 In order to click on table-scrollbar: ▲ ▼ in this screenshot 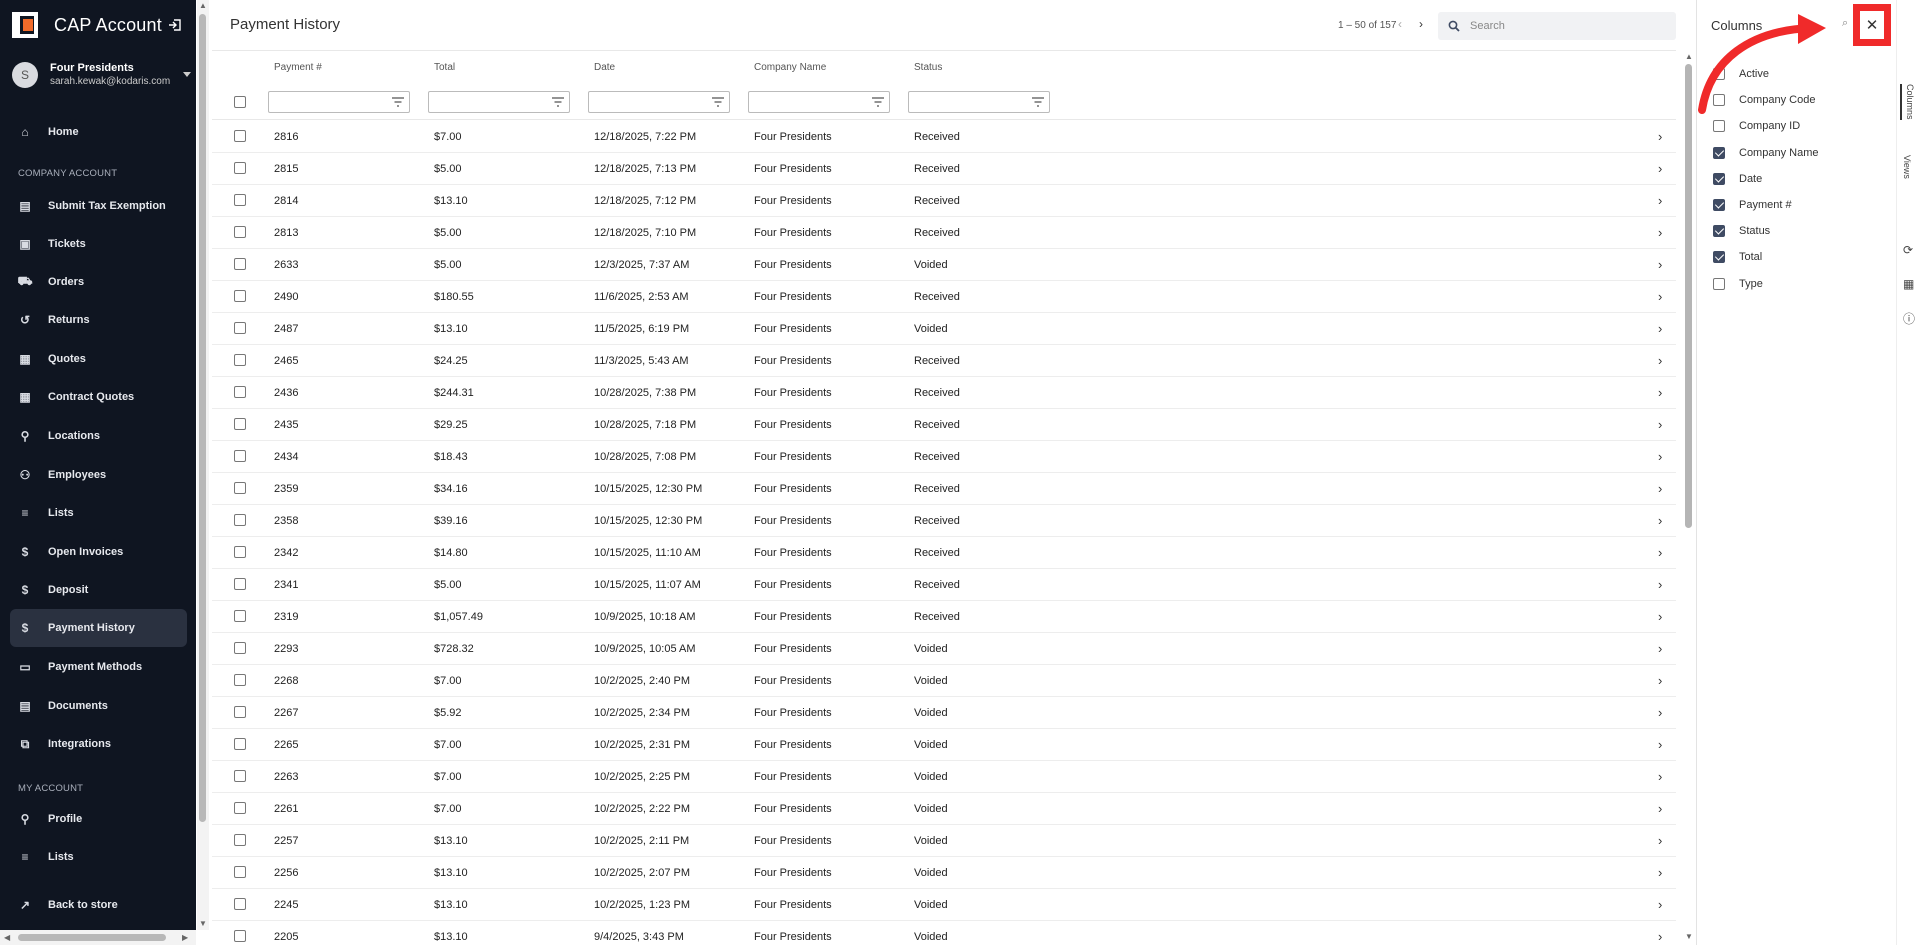, I will do `click(1689, 497)`.